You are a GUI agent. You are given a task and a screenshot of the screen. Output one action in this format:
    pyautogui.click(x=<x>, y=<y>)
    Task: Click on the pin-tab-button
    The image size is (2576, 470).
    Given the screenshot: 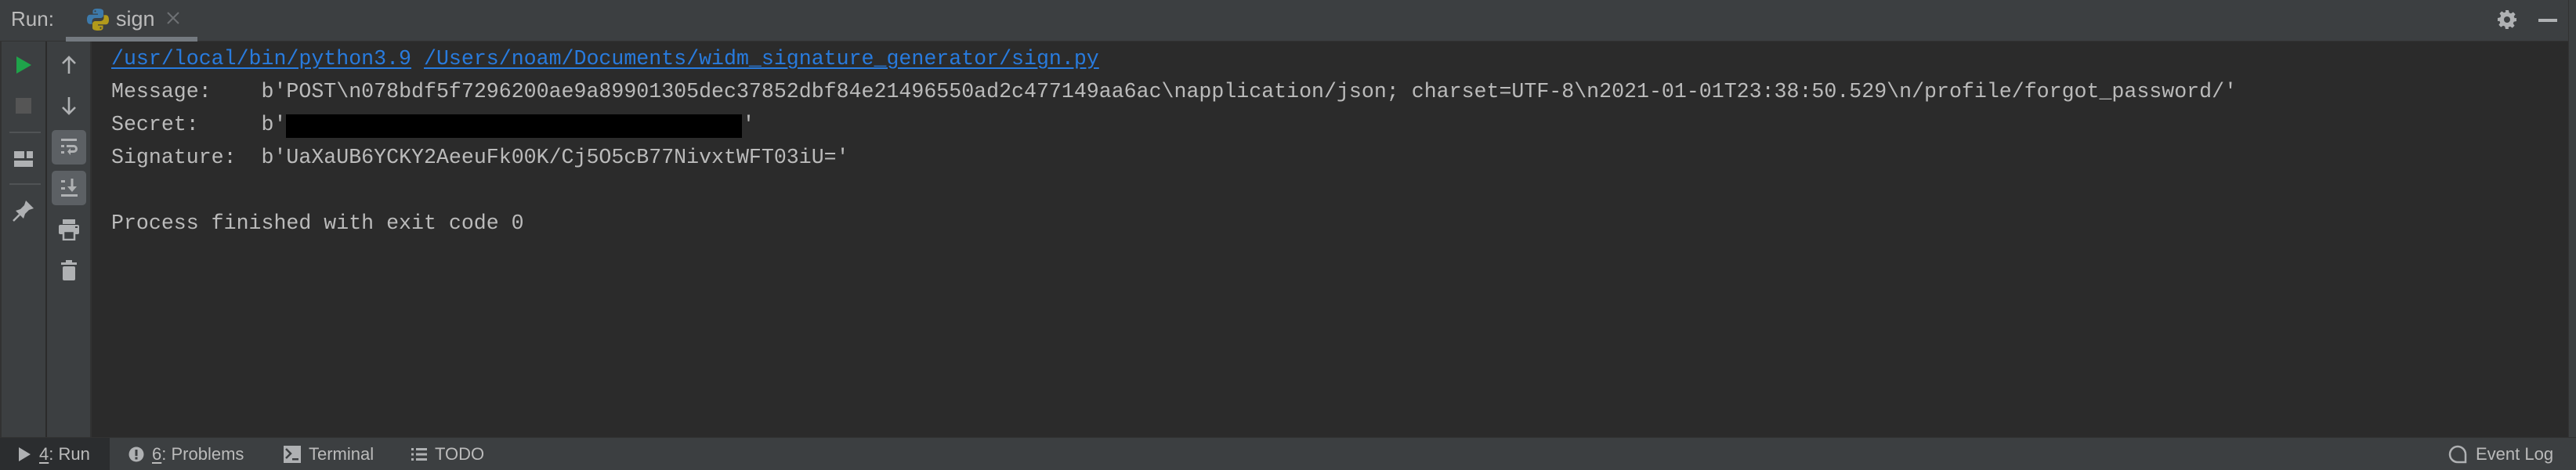 What is the action you would take?
    pyautogui.click(x=24, y=210)
    